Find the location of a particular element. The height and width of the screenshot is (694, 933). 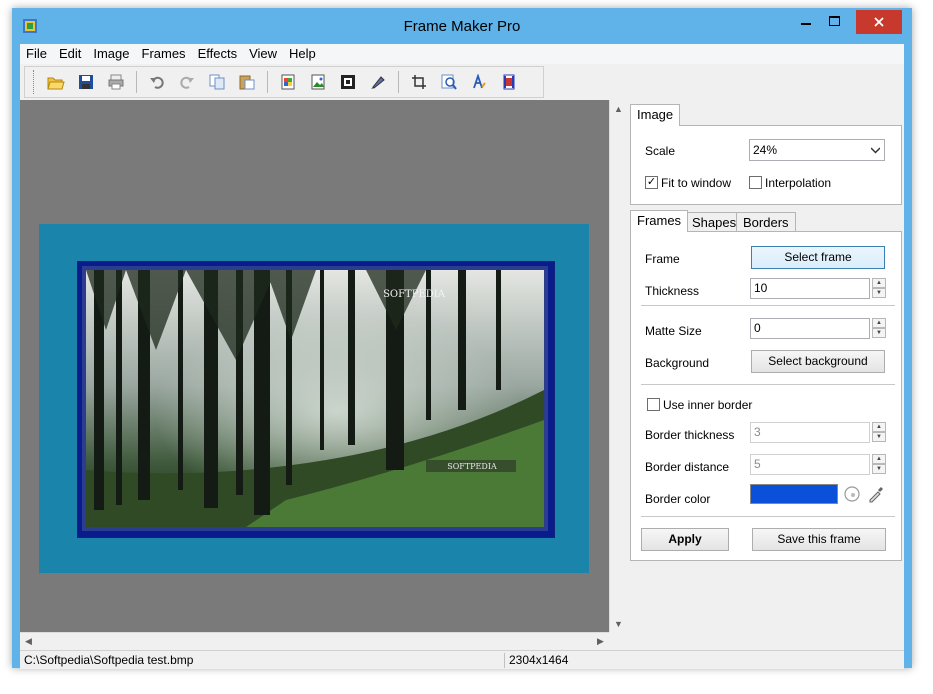

status-separator is located at coordinates (504, 660).